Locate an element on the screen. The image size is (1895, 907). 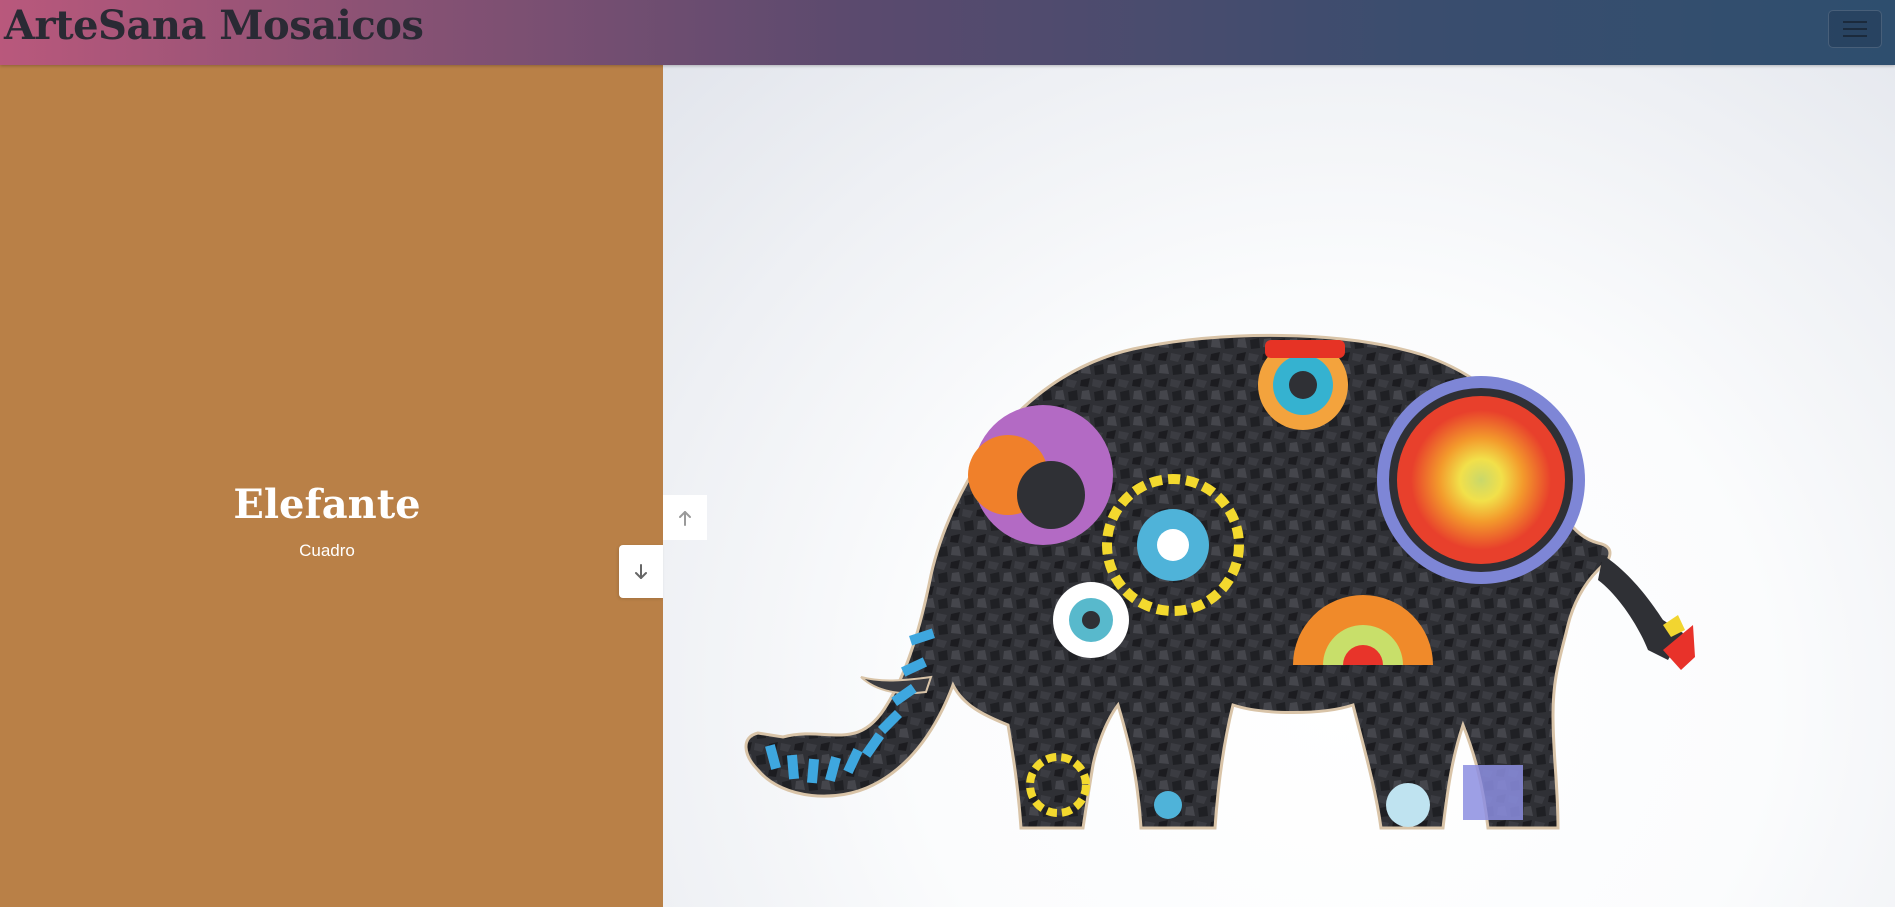
navbar: ArteSana Mosaicos is located at coordinates (947, 32).